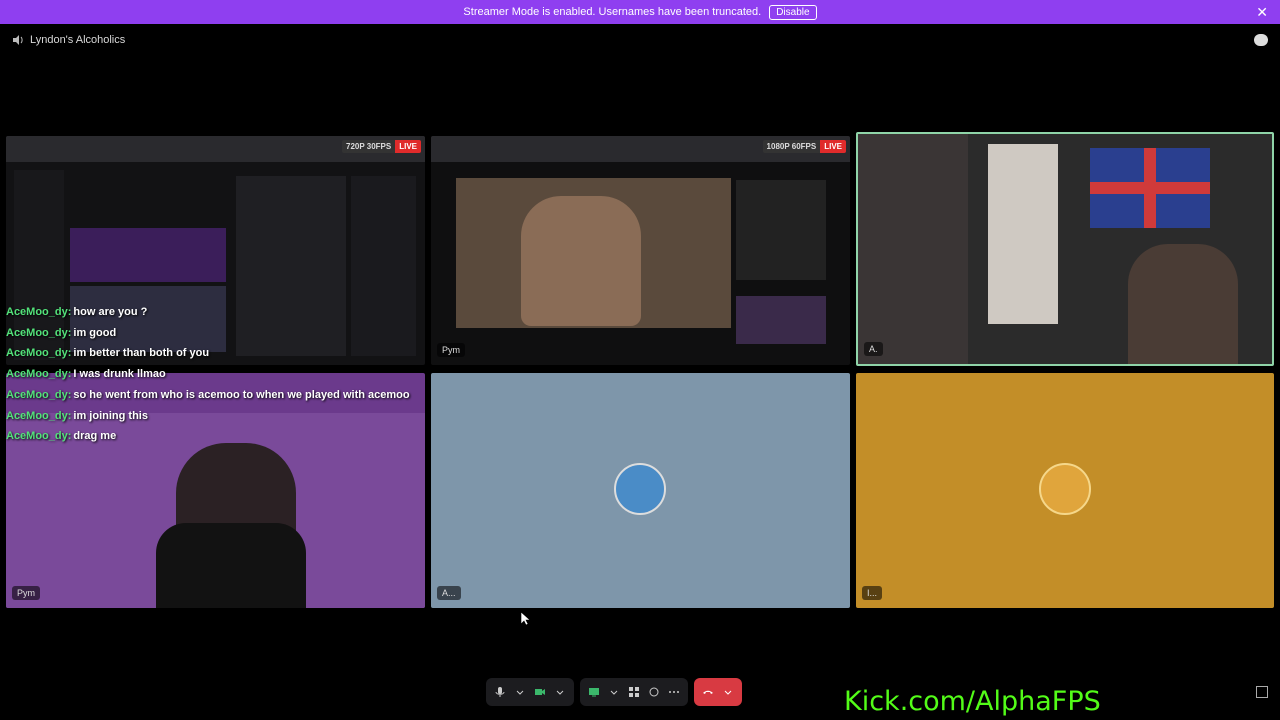 The height and width of the screenshot is (720, 1280). I want to click on channel-name: Lyndon's Alcoholics, so click(78, 40).